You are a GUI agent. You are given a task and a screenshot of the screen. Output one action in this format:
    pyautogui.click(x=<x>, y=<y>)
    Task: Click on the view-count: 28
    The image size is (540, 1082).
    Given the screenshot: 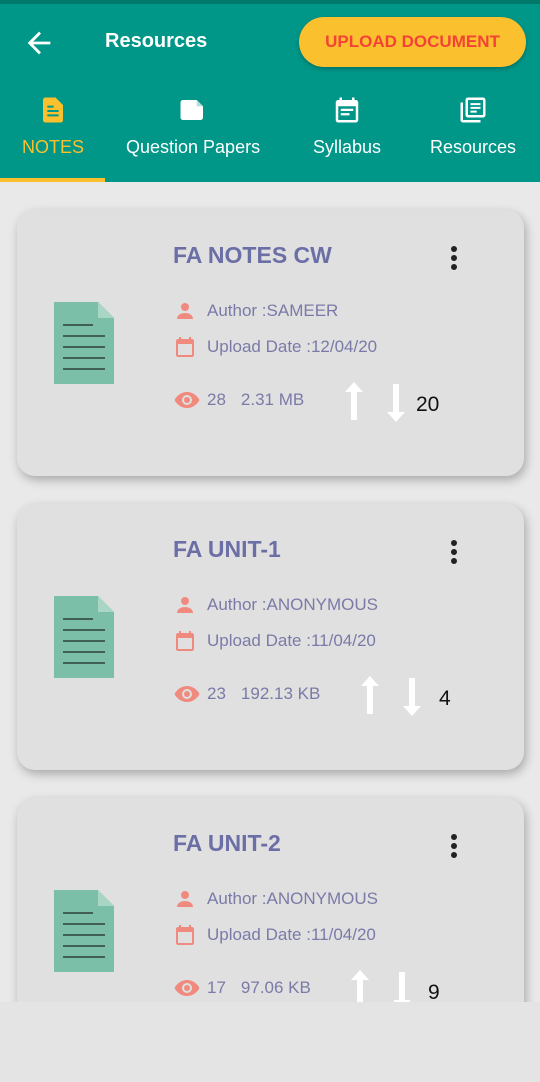 What is the action you would take?
    pyautogui.click(x=216, y=399)
    